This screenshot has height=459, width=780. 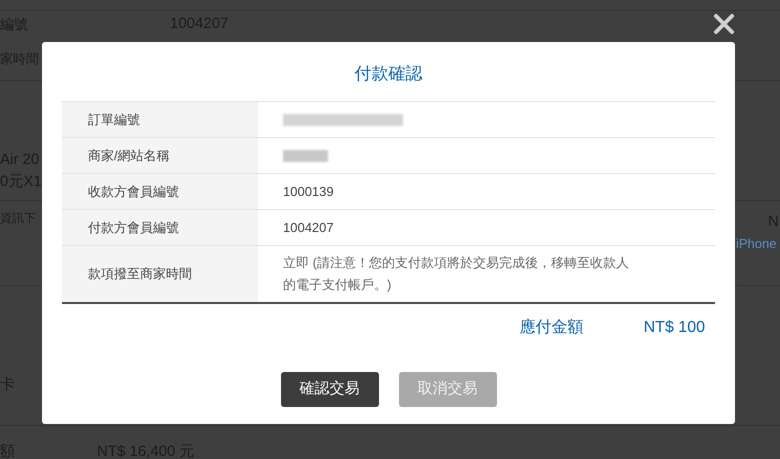 What do you see at coordinates (552, 328) in the screenshot?
I see `total-label: 應付金額` at bounding box center [552, 328].